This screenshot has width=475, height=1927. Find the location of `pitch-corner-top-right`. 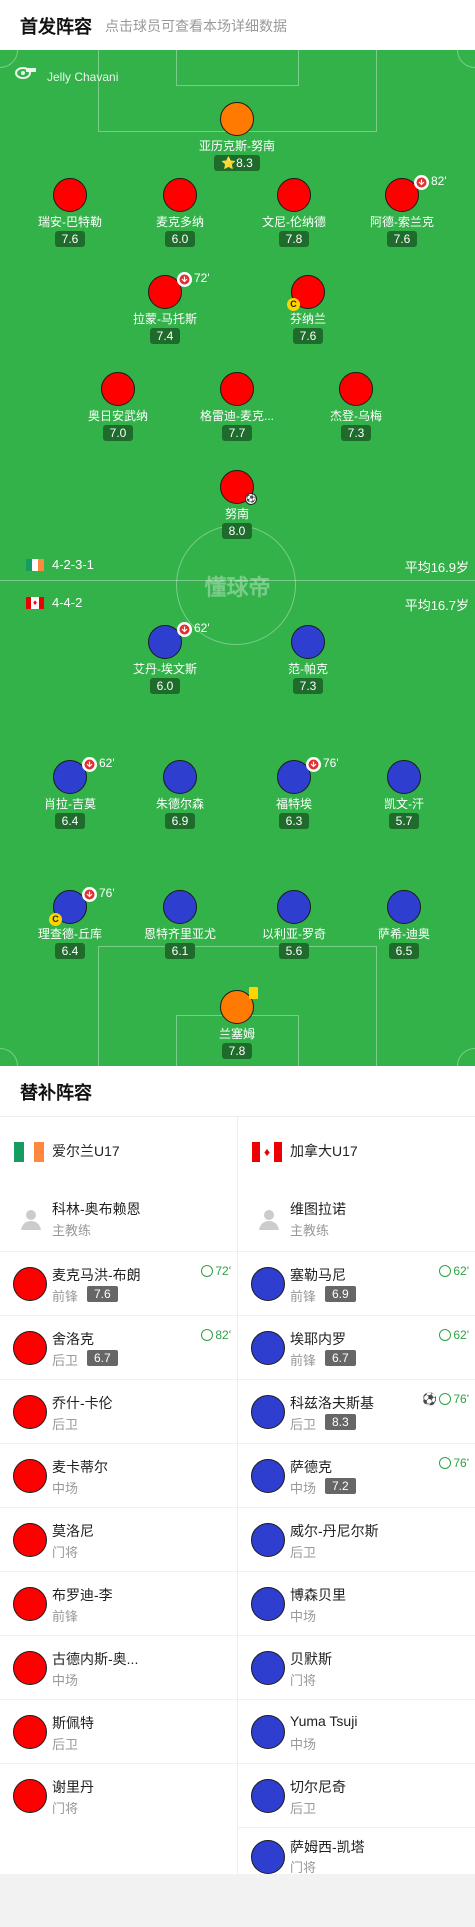

pitch-corner-top-right is located at coordinates (466, 59).